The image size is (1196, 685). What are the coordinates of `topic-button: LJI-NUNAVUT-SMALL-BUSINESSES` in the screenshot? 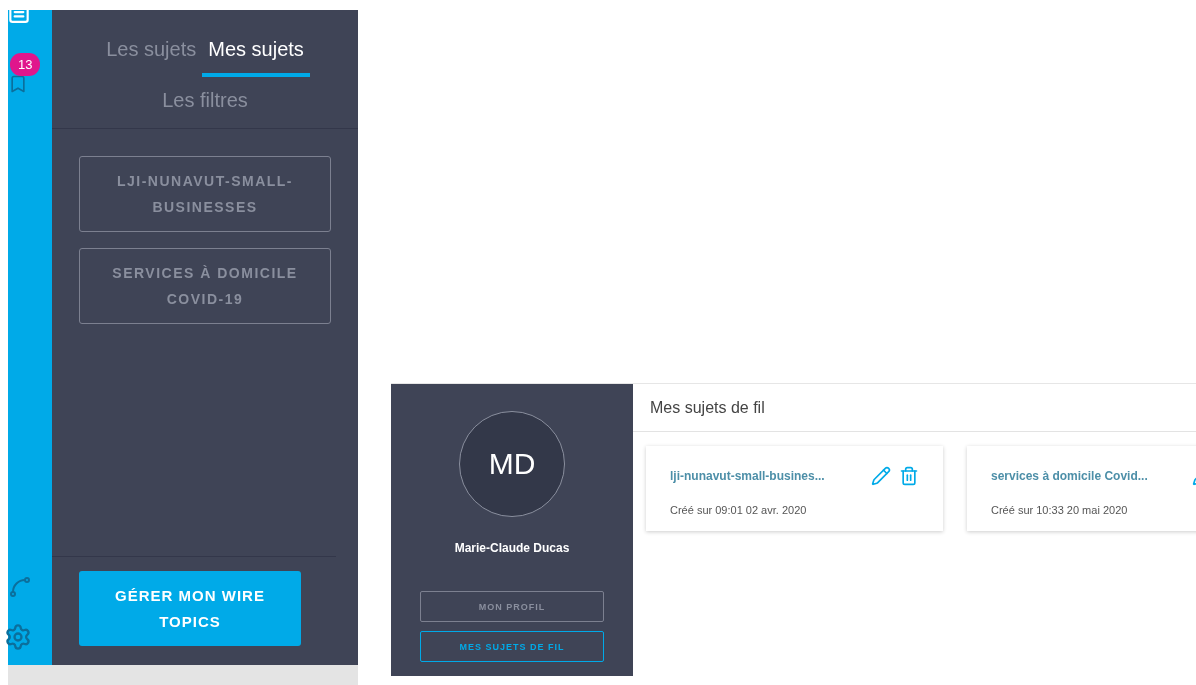 It's located at (205, 194).